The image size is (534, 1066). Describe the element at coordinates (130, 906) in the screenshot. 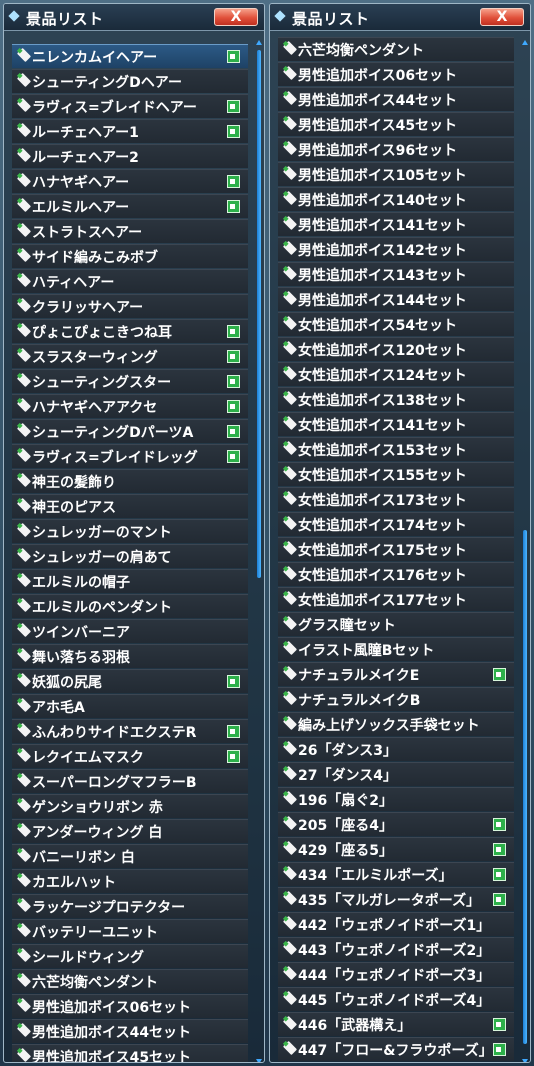

I see `list-item: ラッケージプロテクター` at that location.